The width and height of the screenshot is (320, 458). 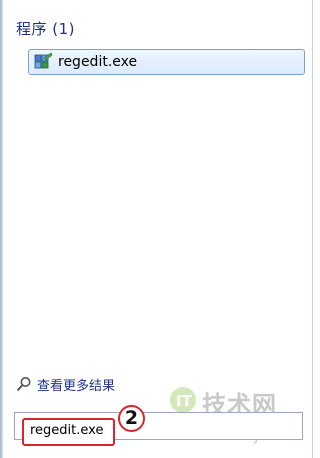 I want to click on panel-edge, so click(x=1, y=229).